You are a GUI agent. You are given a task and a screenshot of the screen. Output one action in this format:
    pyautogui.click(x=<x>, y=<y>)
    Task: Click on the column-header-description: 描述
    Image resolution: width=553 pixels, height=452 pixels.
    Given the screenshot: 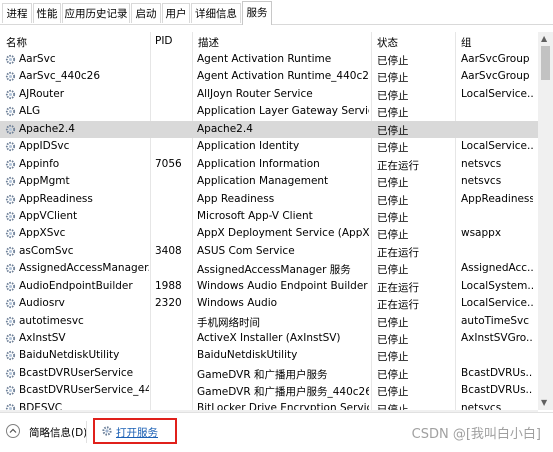 What is the action you would take?
    pyautogui.click(x=208, y=42)
    